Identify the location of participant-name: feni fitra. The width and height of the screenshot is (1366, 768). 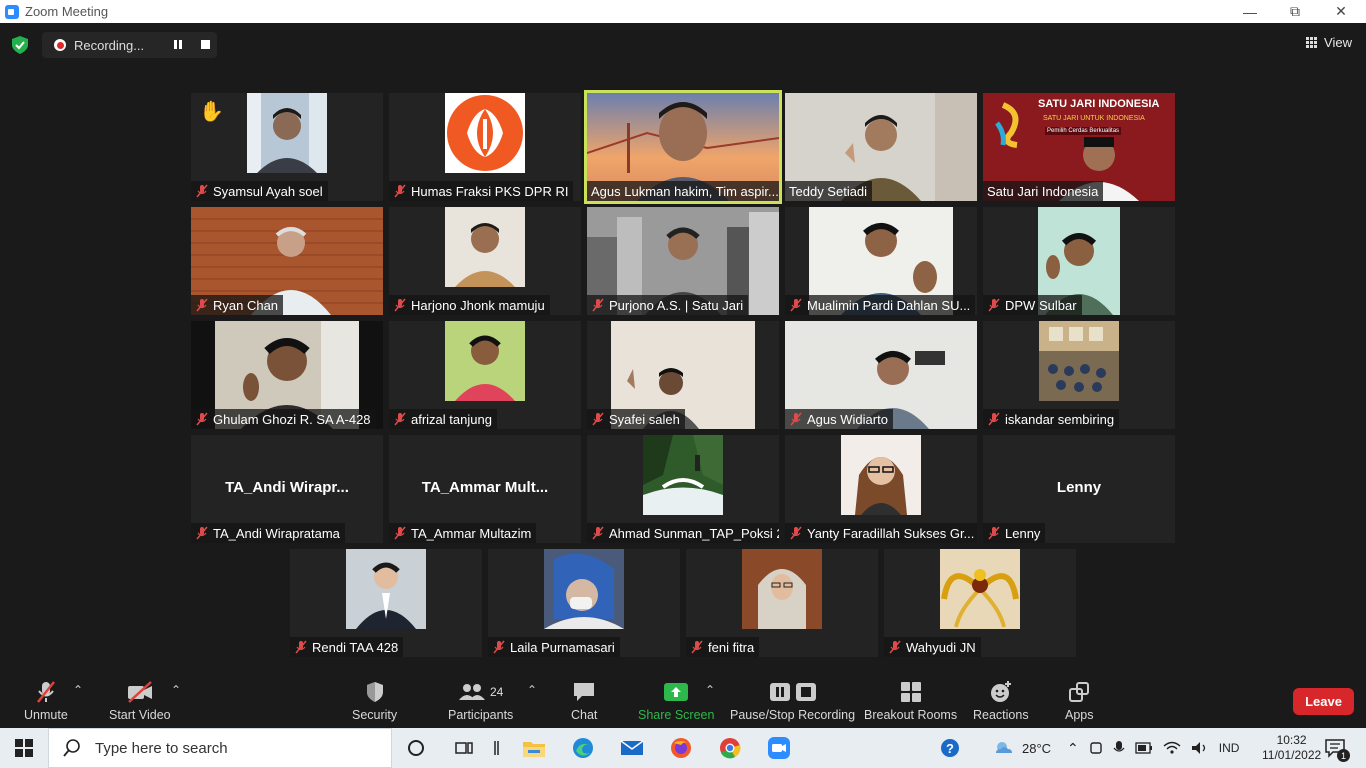
(731, 647).